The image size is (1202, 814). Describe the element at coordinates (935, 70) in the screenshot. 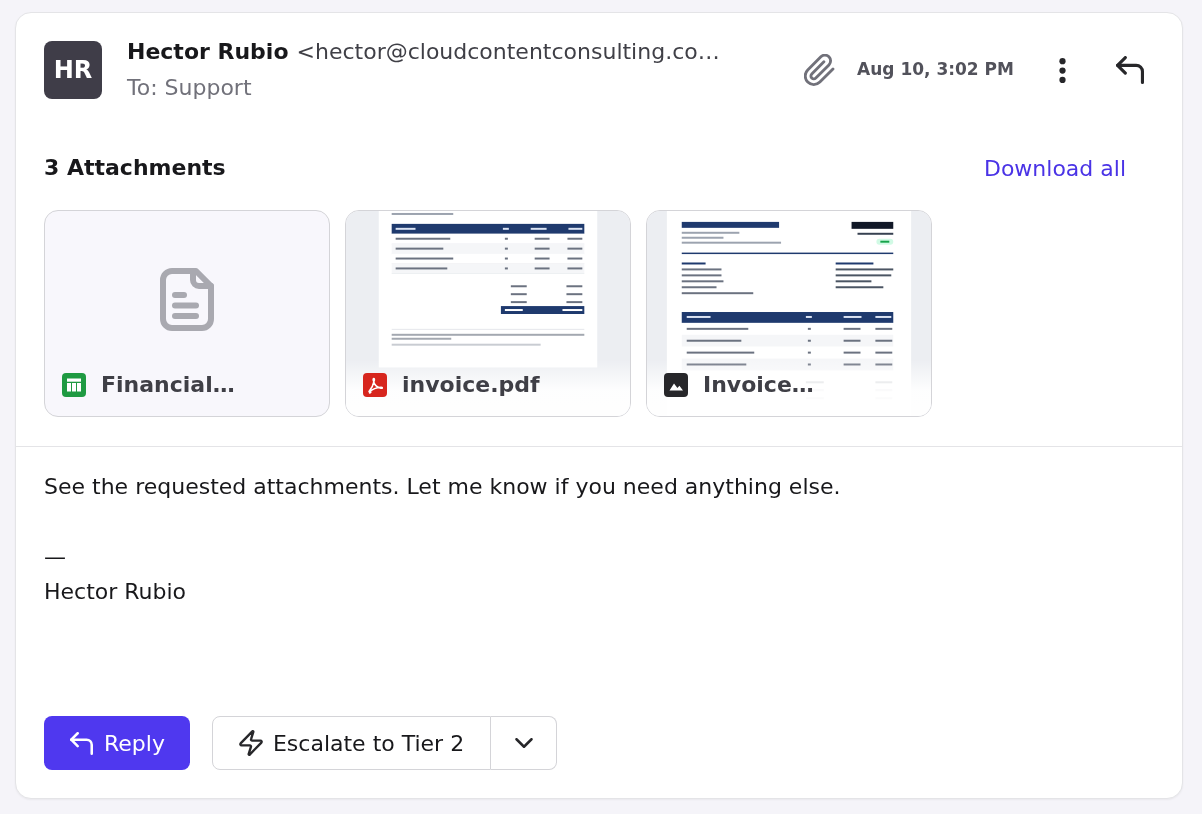

I see `timestamp: Aug 10, 3:02 PM` at that location.